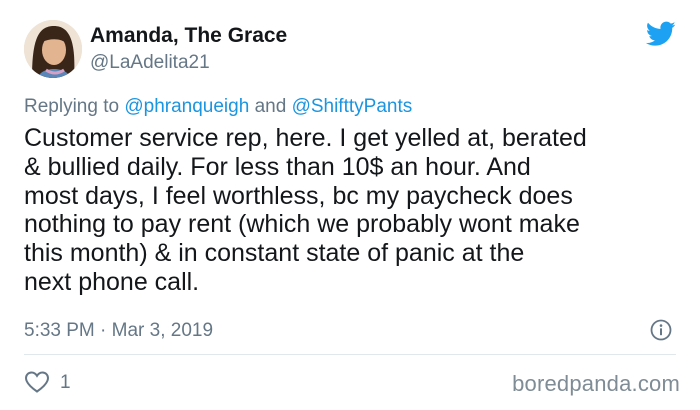  What do you see at coordinates (596, 383) in the screenshot?
I see `watermark: boredpanda.com` at bounding box center [596, 383].